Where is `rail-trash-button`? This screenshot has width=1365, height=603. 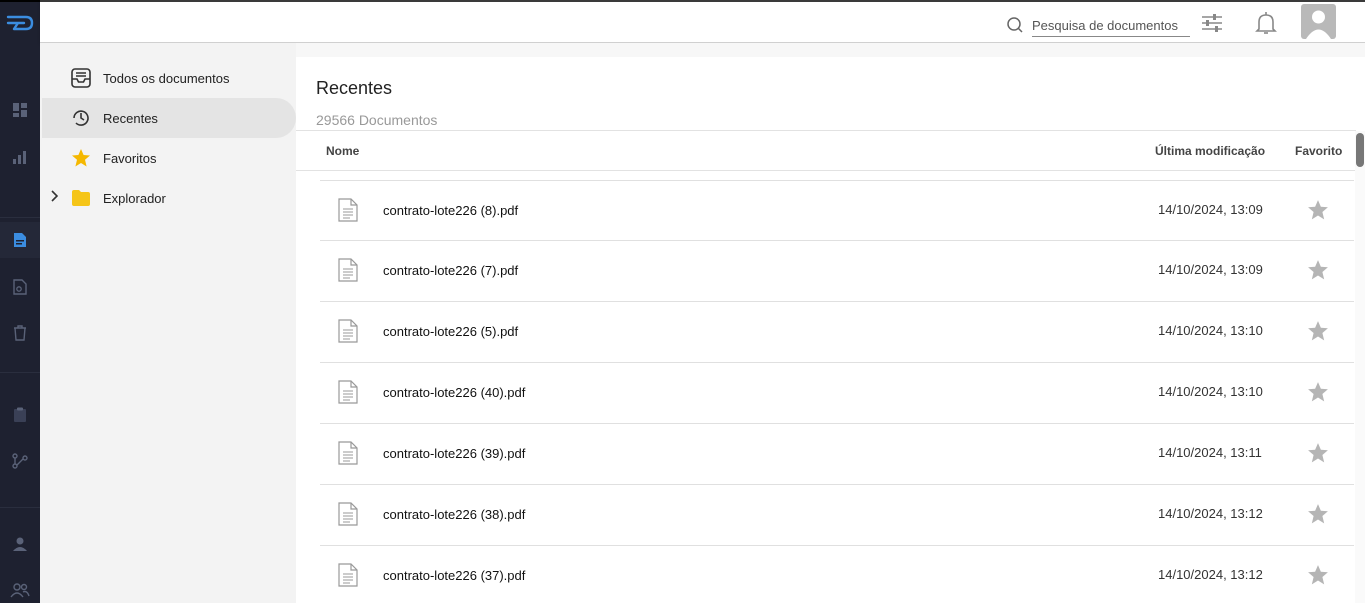 rail-trash-button is located at coordinates (20, 333).